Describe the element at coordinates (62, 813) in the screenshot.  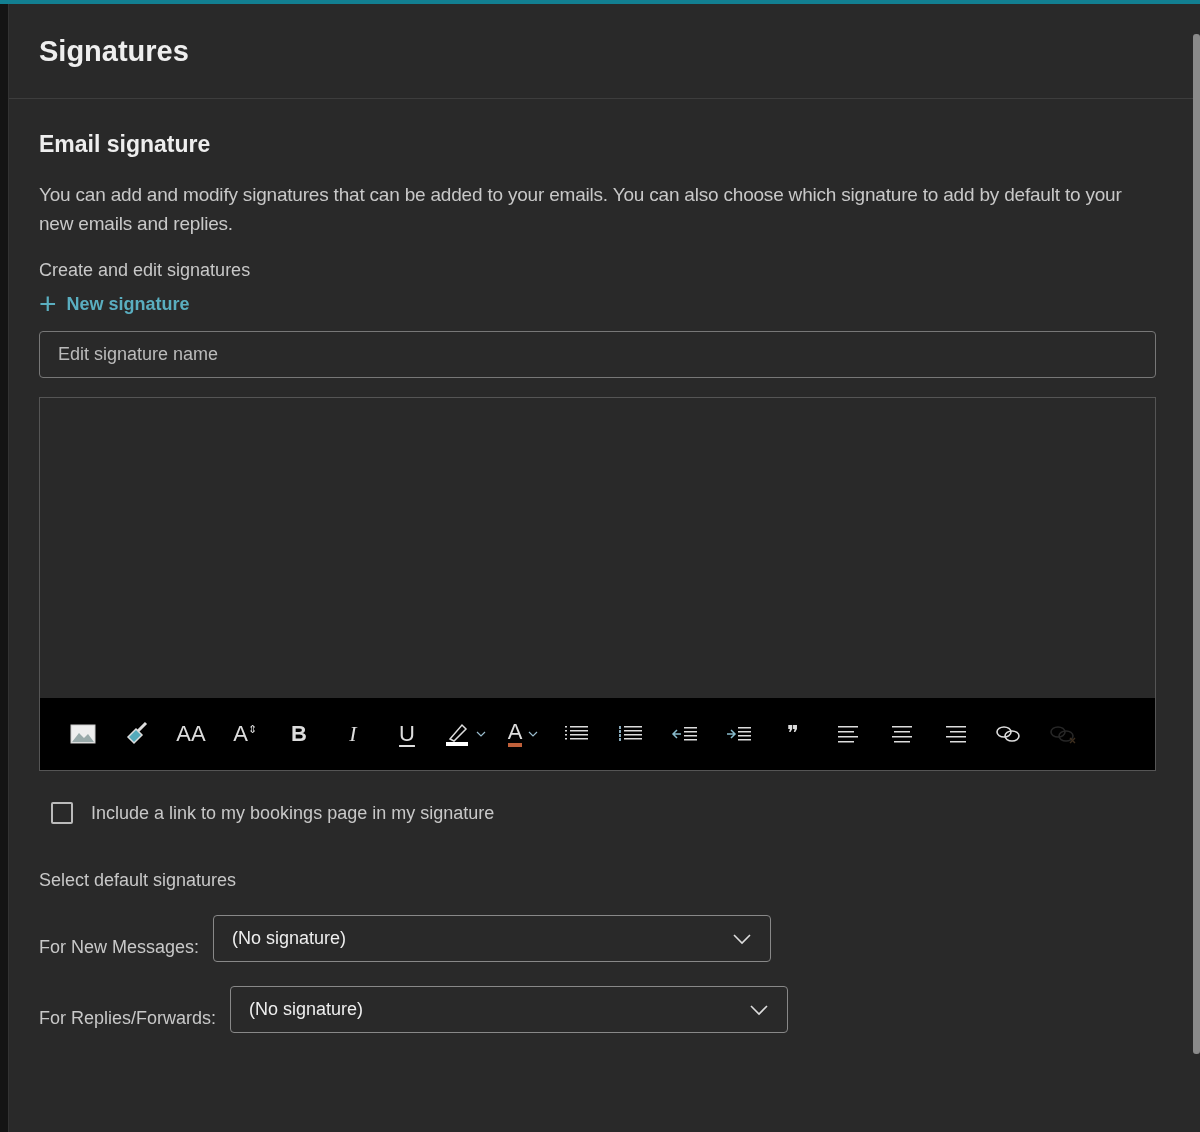
I see `bookings-checkbox` at that location.